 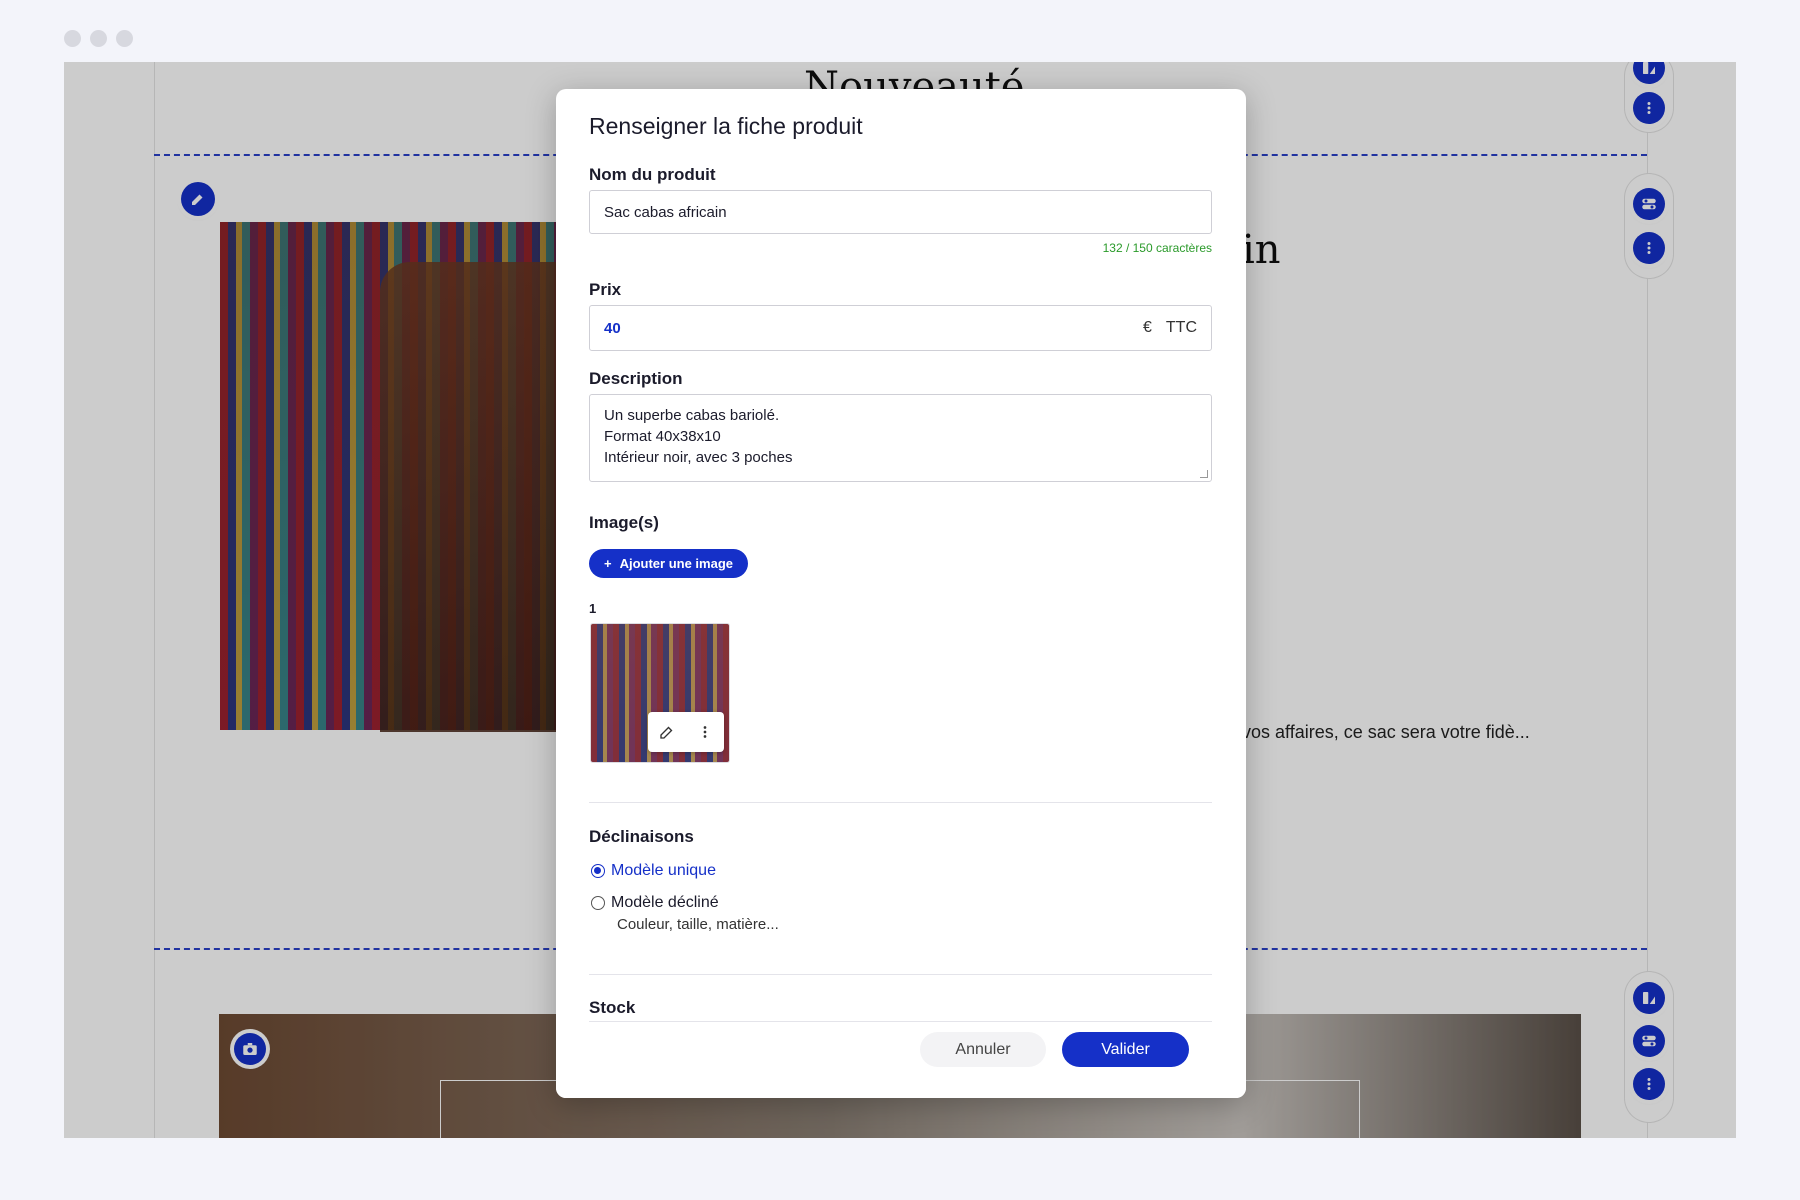 I want to click on product-name-input: Sac cabas africain, so click(x=900, y=212).